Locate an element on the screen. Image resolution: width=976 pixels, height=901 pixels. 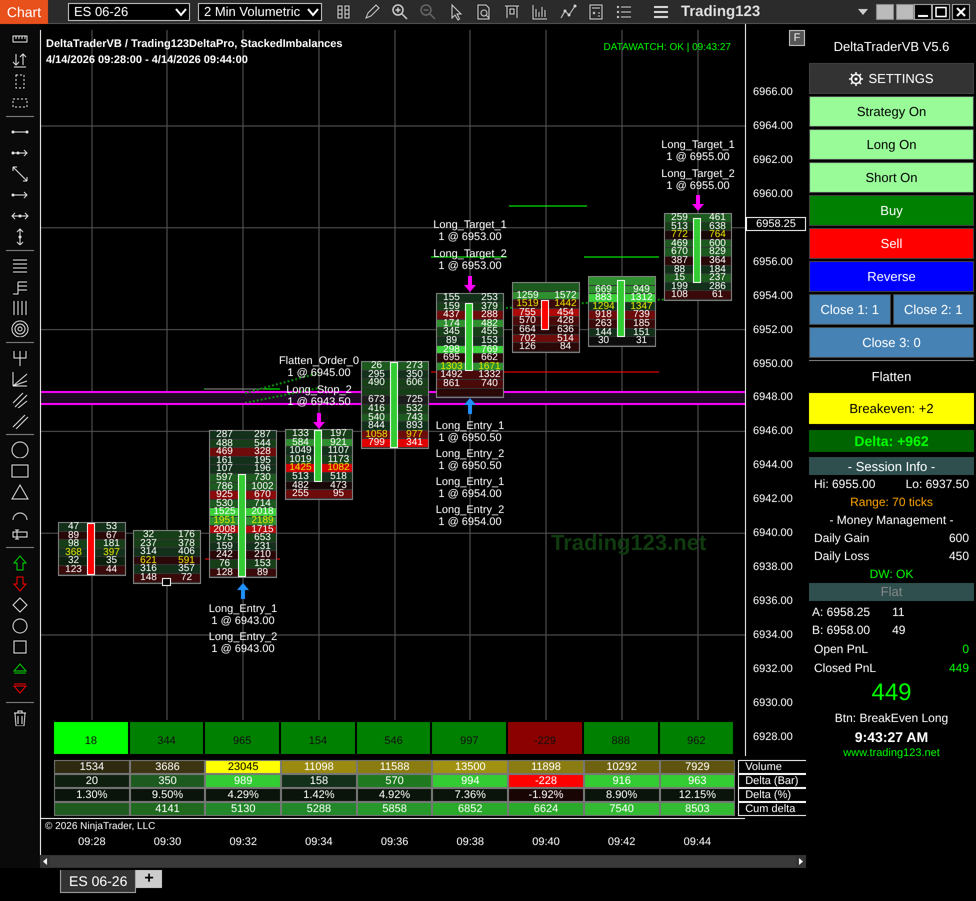
chart-tab: ES 06-26 is located at coordinates (98, 881).